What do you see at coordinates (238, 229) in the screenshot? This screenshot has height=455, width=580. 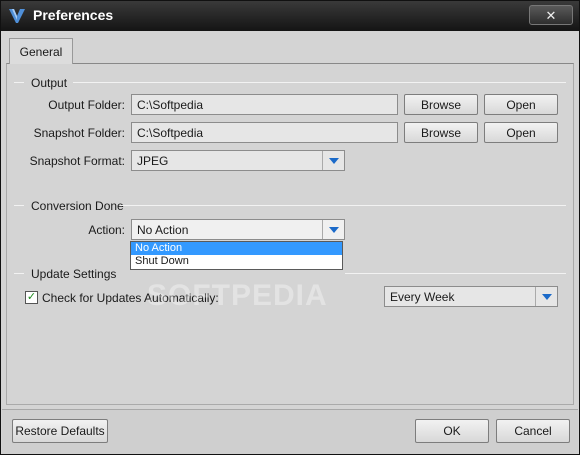 I see `action-select: No Action` at bounding box center [238, 229].